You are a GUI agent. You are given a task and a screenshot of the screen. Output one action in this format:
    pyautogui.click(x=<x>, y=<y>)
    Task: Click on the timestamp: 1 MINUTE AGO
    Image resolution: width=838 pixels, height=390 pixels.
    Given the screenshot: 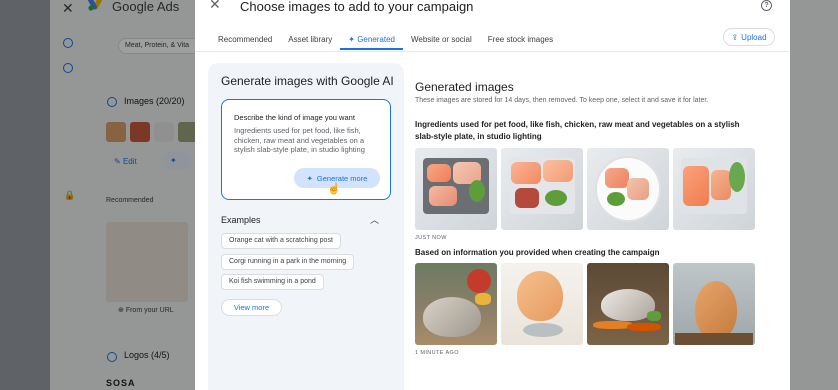 What is the action you would take?
    pyautogui.click(x=437, y=353)
    